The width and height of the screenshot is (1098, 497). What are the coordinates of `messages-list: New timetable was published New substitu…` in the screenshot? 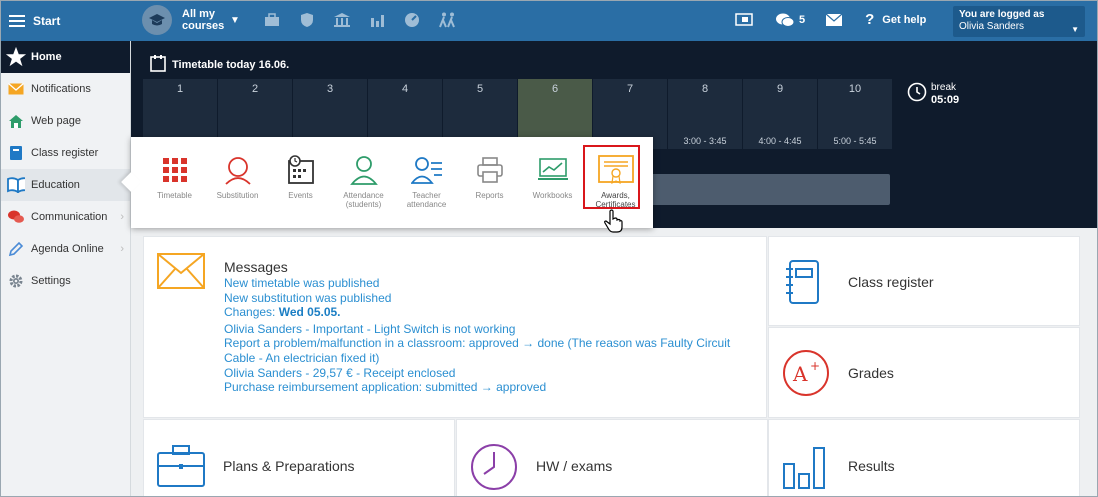 It's located at (489, 335).